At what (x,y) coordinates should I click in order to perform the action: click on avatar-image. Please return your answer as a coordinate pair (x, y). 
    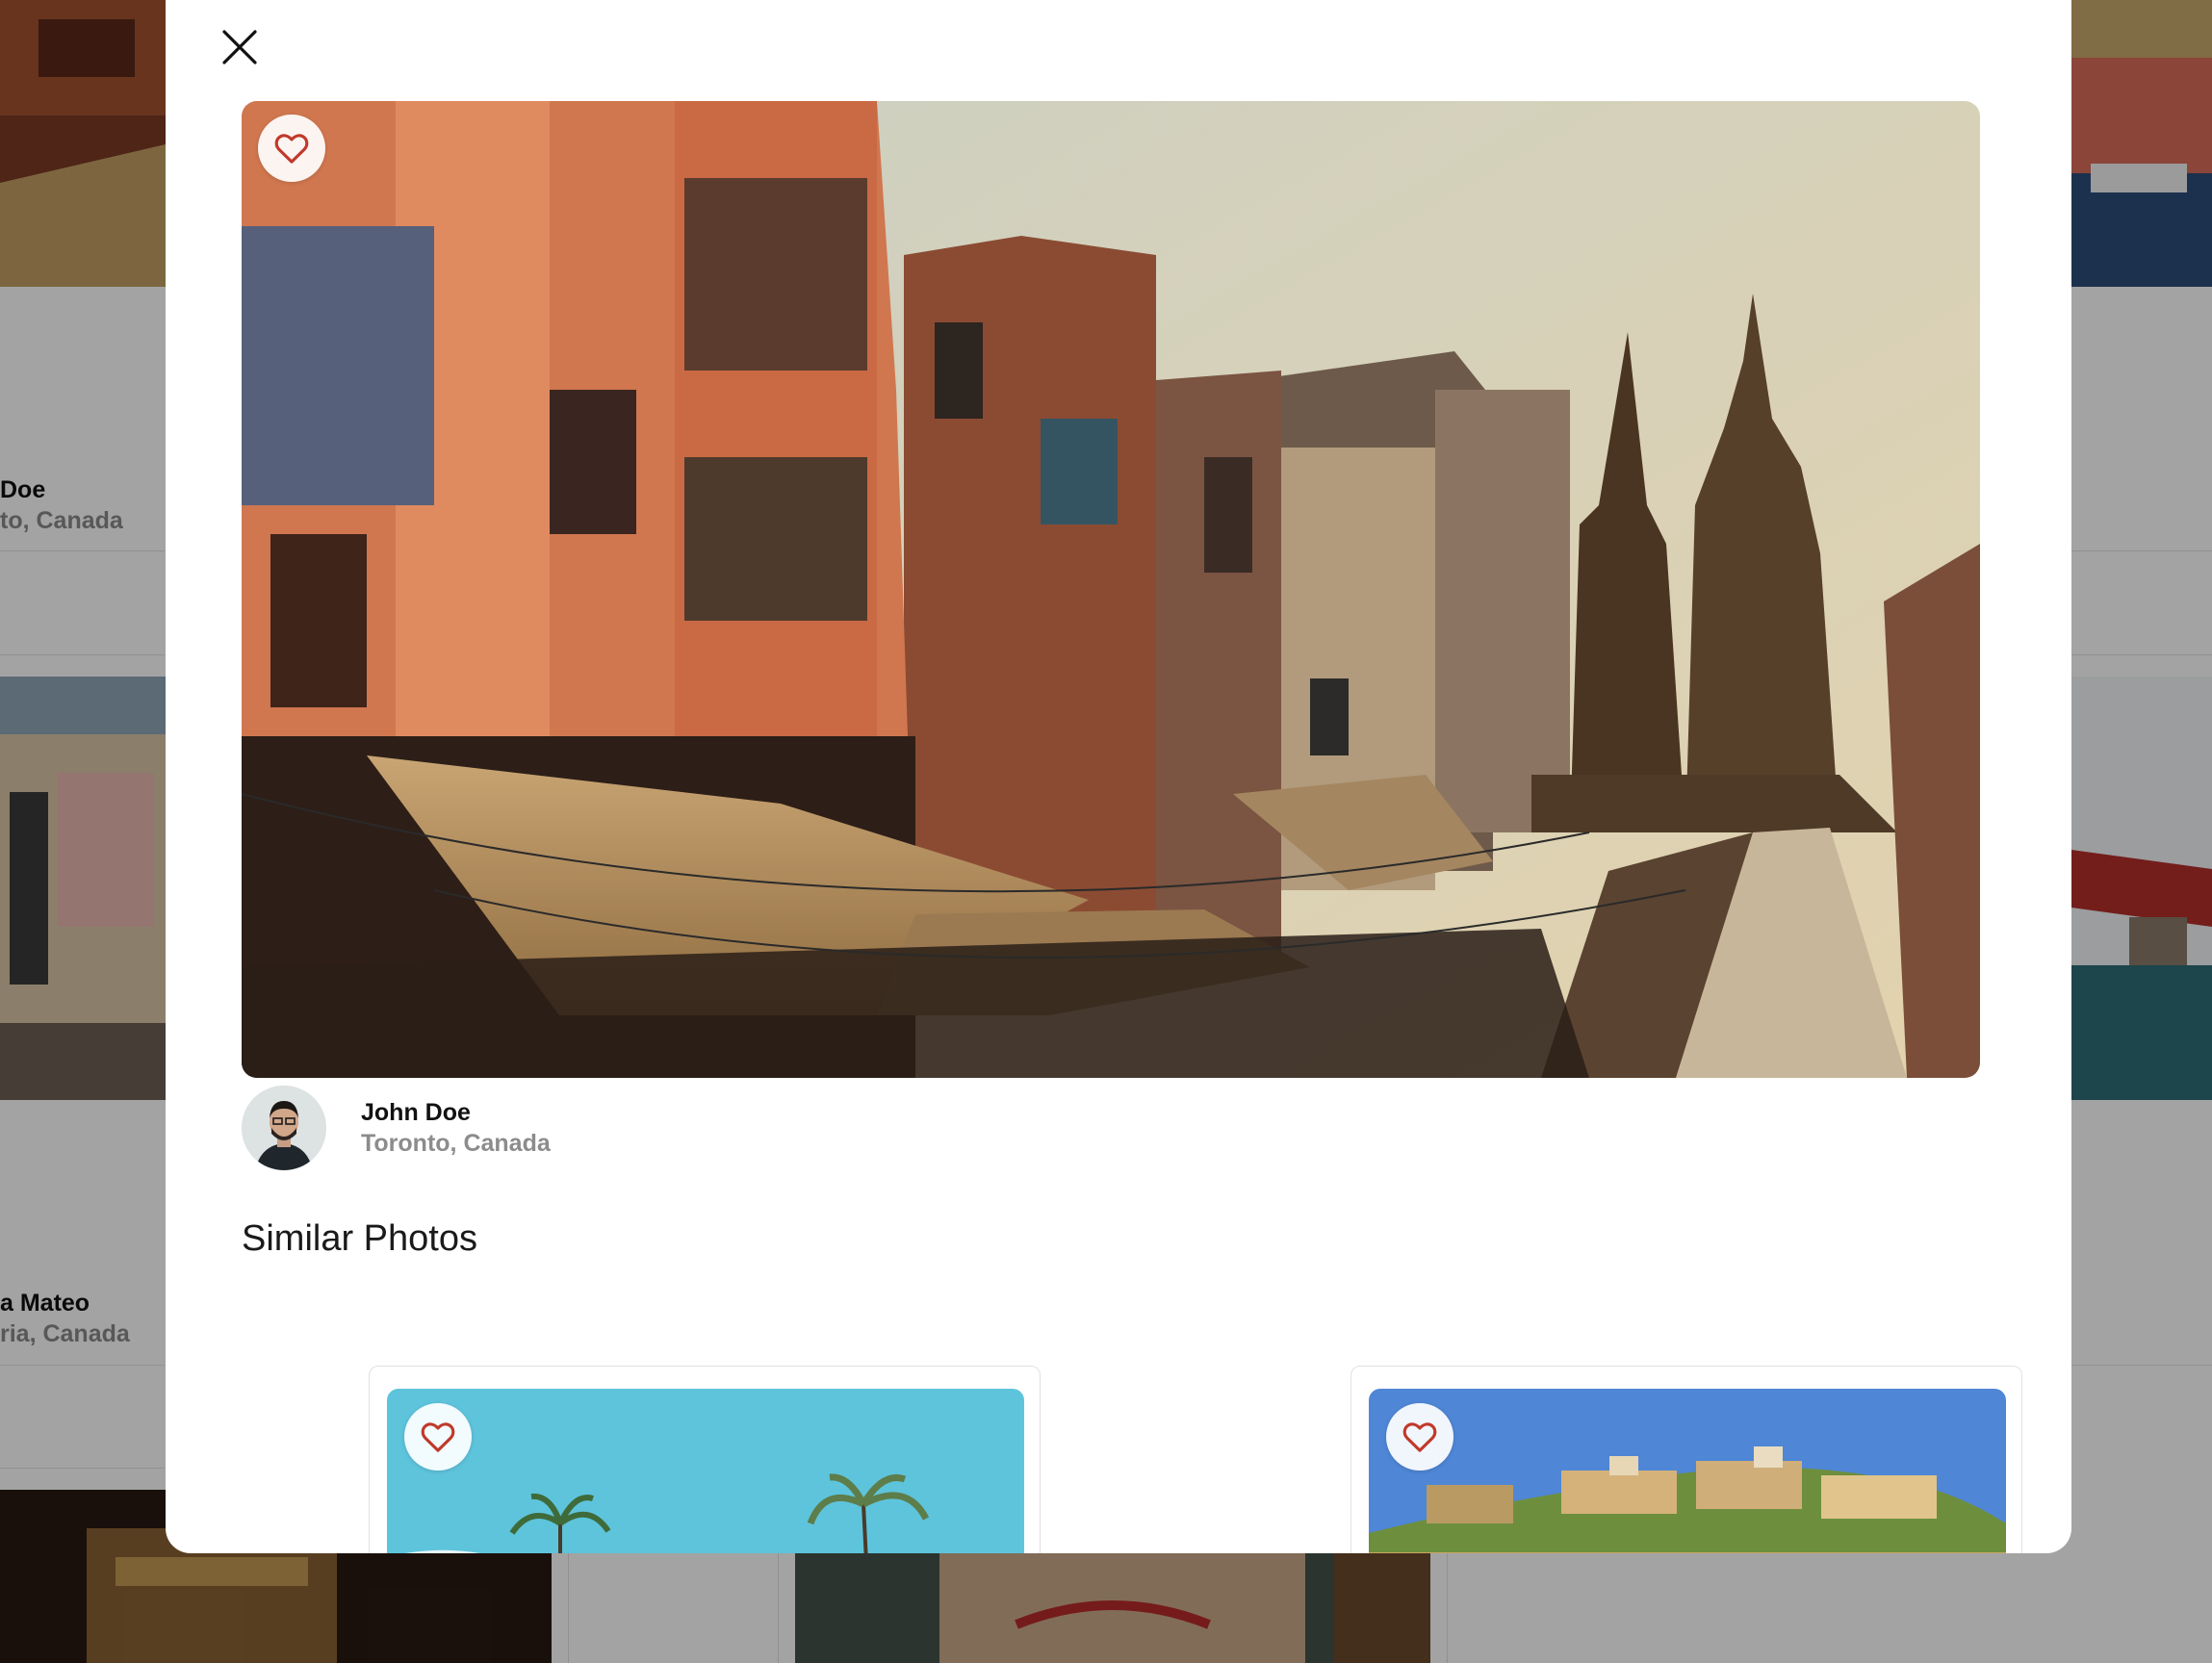
    Looking at the image, I should click on (284, 1128).